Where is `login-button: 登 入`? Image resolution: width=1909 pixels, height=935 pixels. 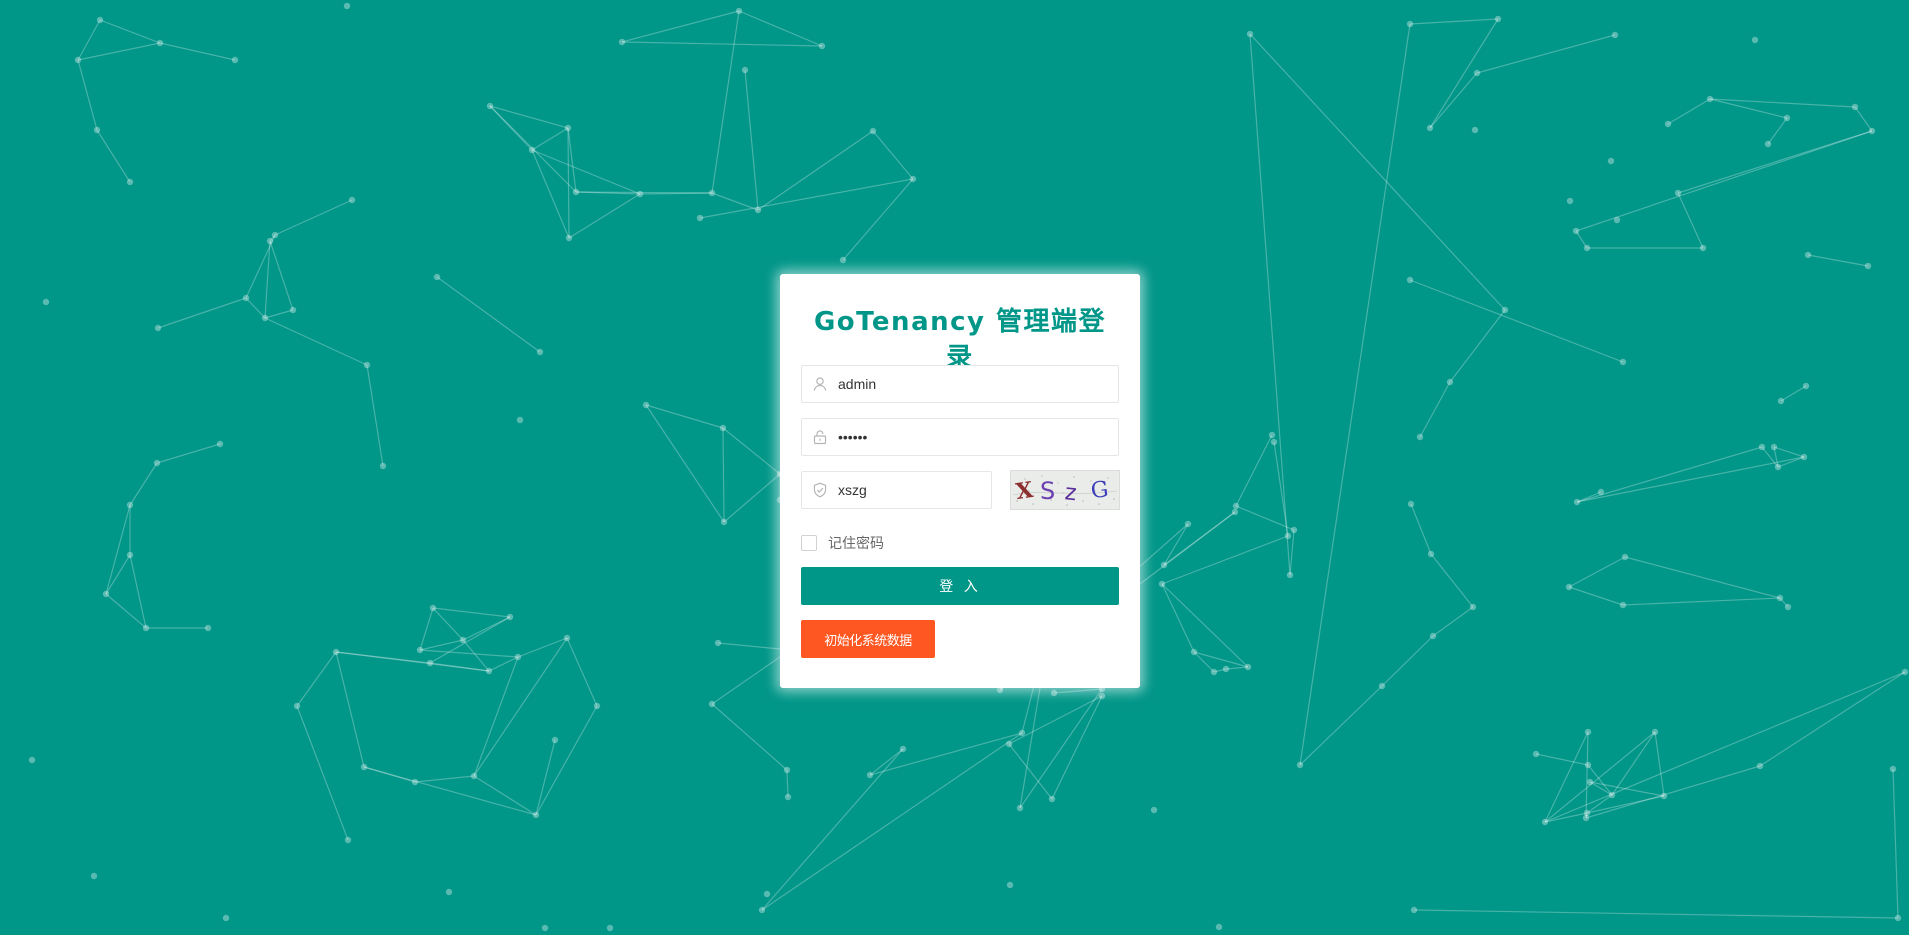 login-button: 登 入 is located at coordinates (960, 586).